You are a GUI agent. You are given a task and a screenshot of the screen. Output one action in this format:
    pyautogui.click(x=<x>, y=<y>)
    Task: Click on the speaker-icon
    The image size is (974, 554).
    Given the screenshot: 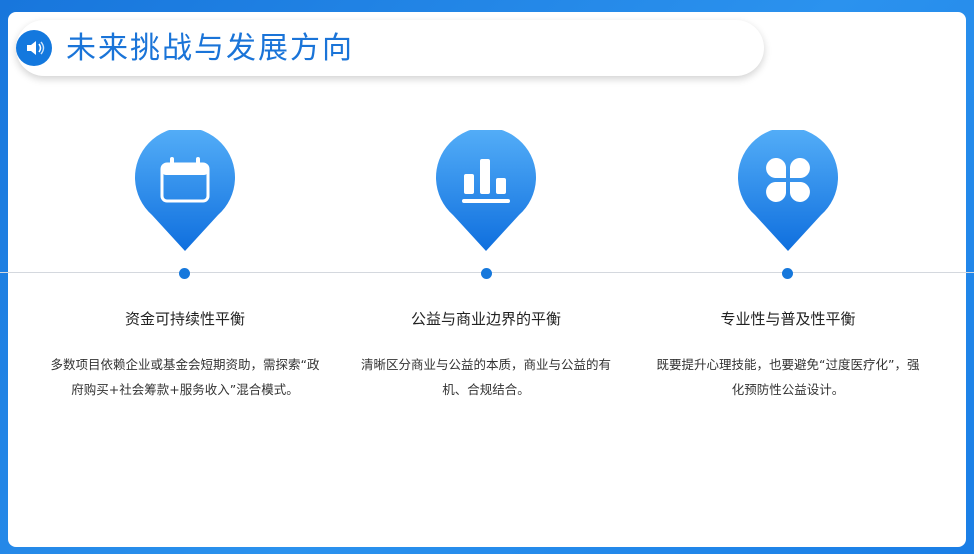 What is the action you would take?
    pyautogui.click(x=34, y=48)
    